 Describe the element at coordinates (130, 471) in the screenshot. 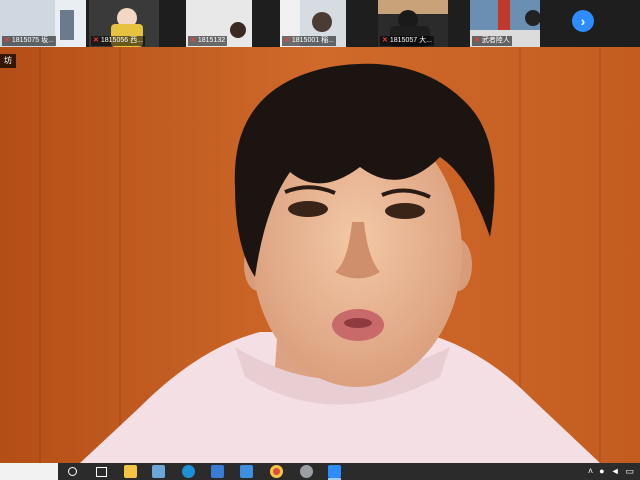

I see `file-explorer-icon` at that location.